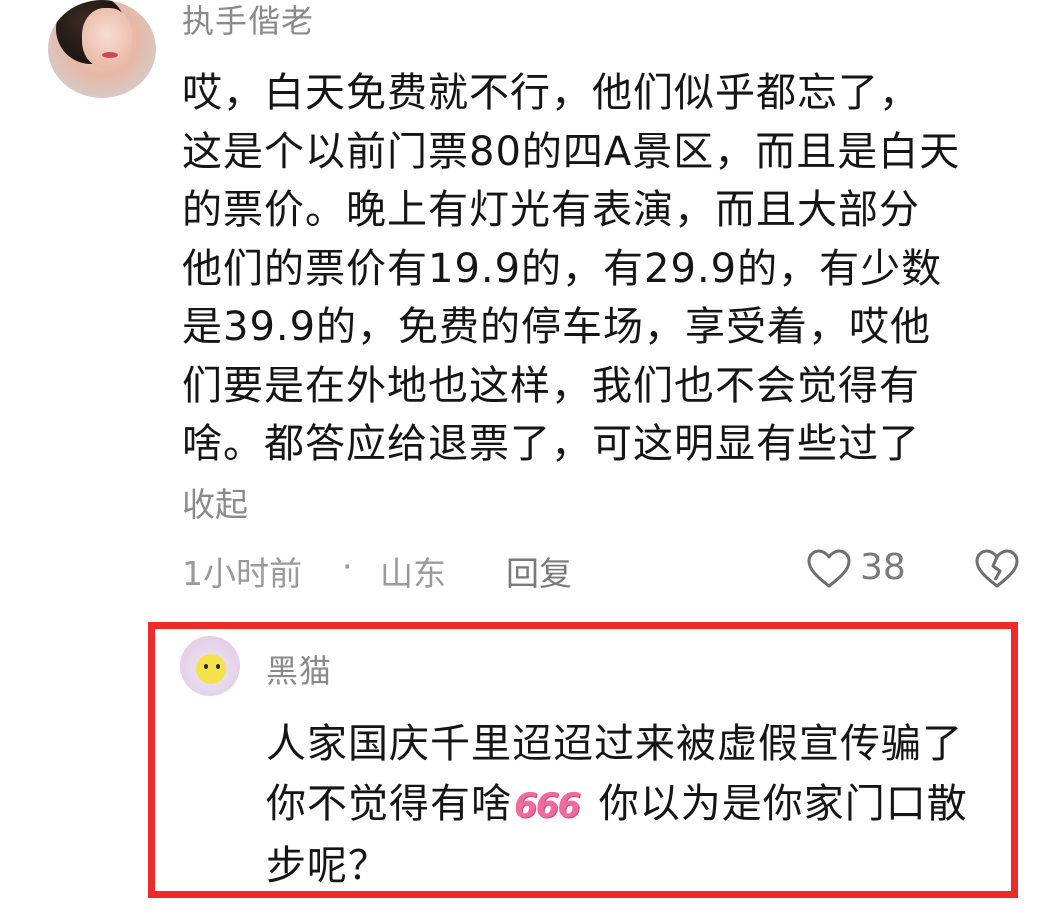 The height and width of the screenshot is (914, 1062). I want to click on reply-text-segment: 你不觉得有啥, so click(389, 804).